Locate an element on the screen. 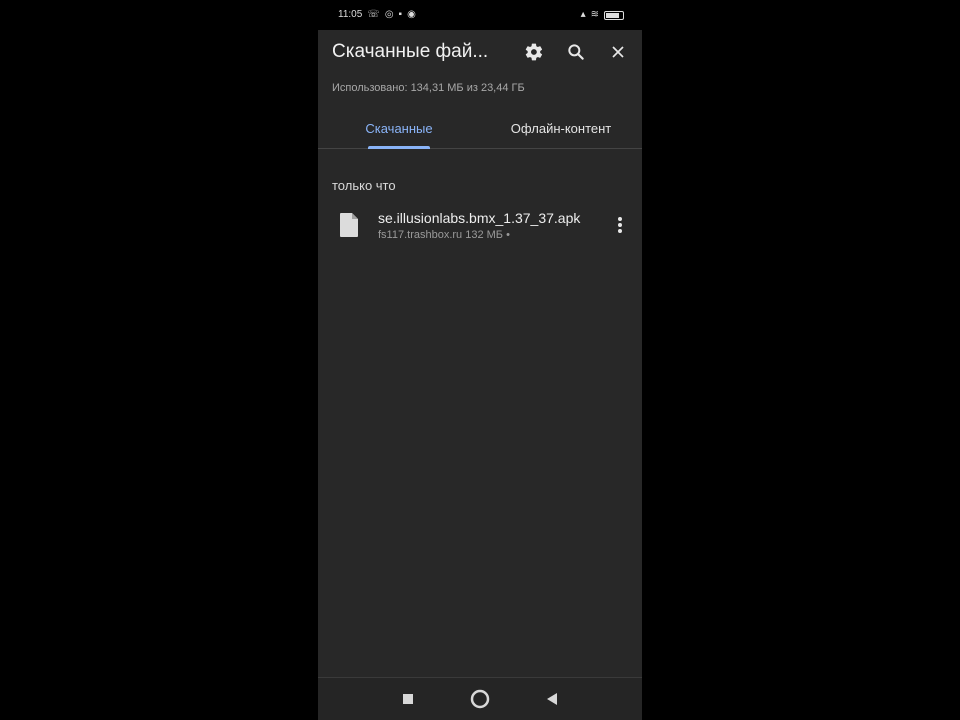 The image size is (960, 720). status-time: 11:05 is located at coordinates (350, 14).